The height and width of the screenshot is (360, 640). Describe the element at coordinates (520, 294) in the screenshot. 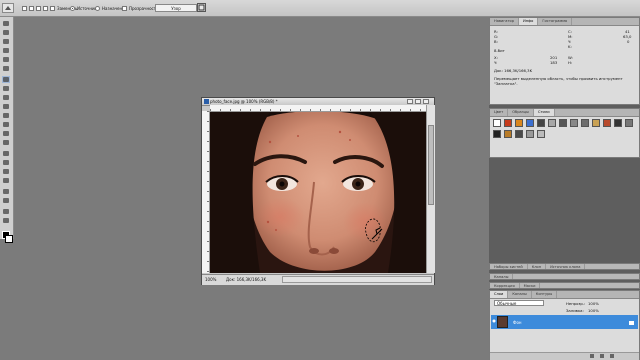

I see `tab-channels: Каналы` at that location.